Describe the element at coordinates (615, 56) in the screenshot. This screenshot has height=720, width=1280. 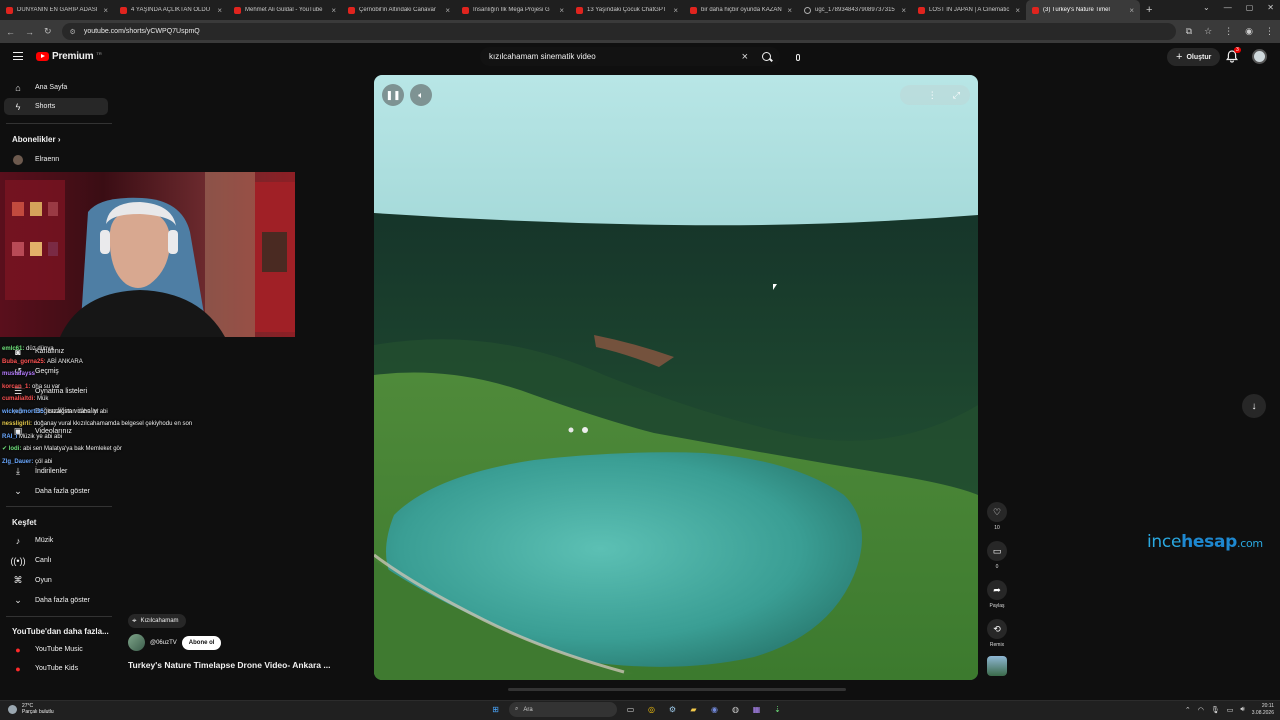
I see `search-input: kızılcahamam sinematik video` at that location.